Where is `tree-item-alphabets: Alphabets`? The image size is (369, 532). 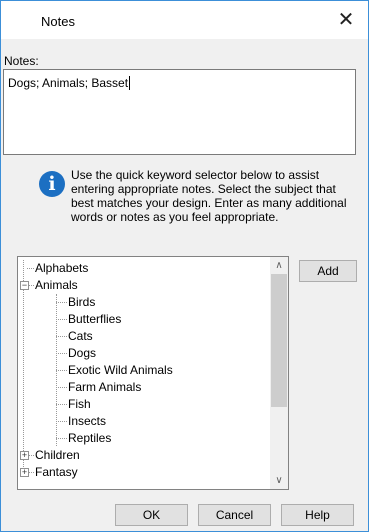 tree-item-alphabets: Alphabets is located at coordinates (144, 268).